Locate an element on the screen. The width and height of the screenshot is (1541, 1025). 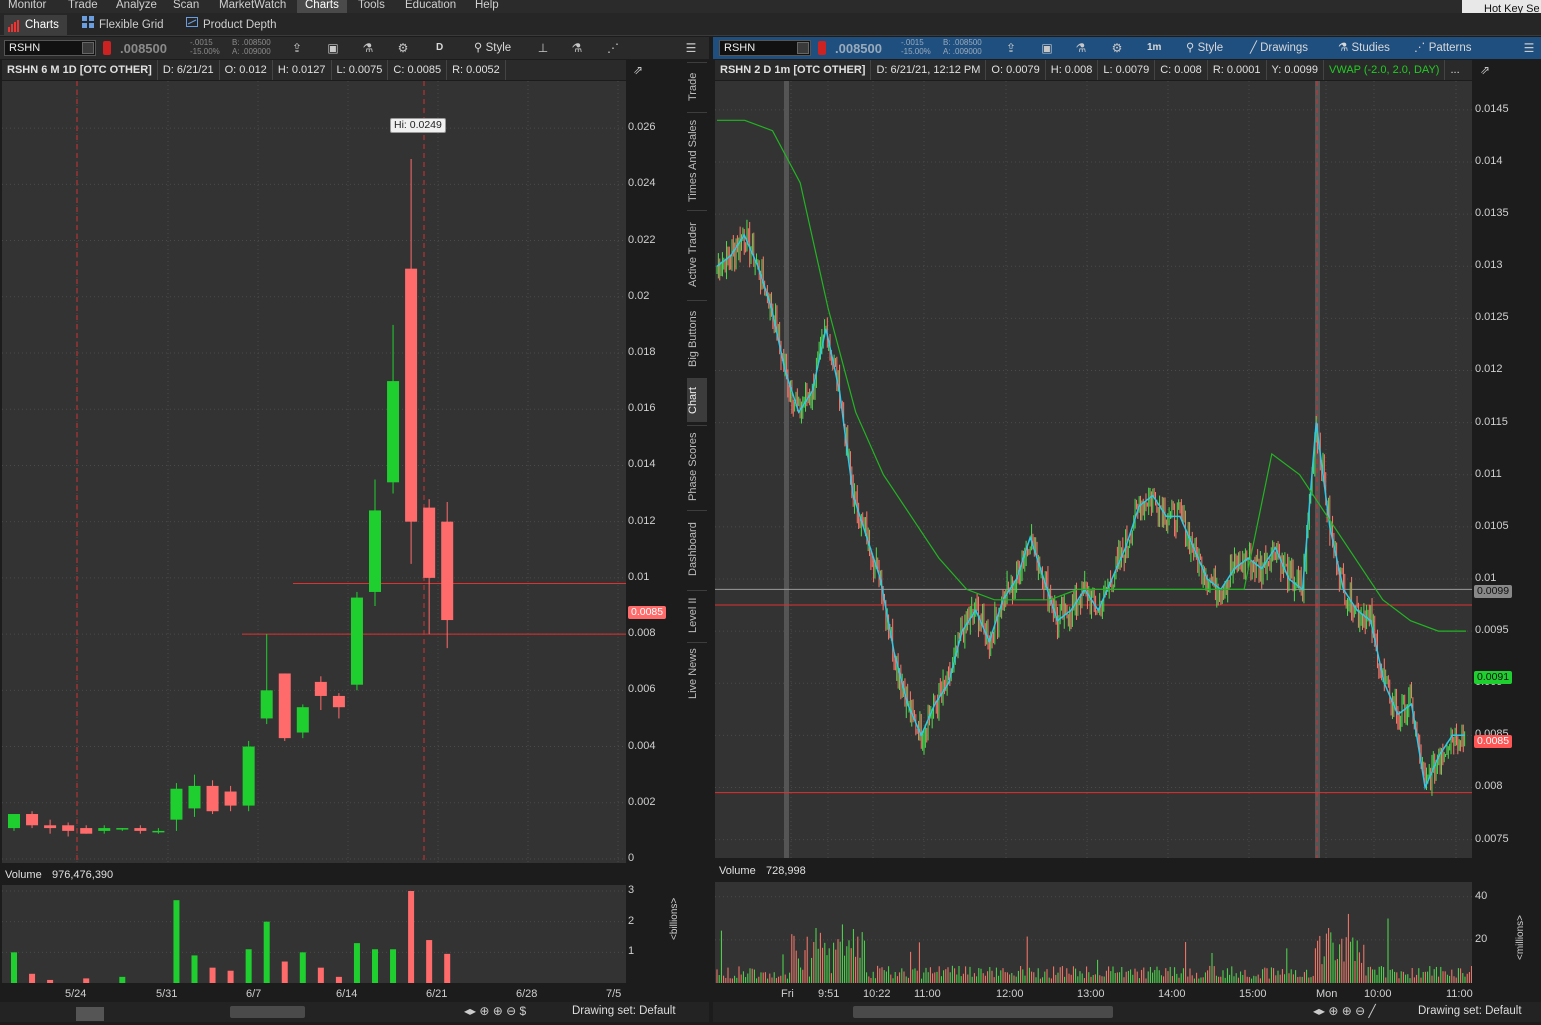
left-info-0: RSHN 6 M 1D [OTC OTHER] is located at coordinates (80, 70).